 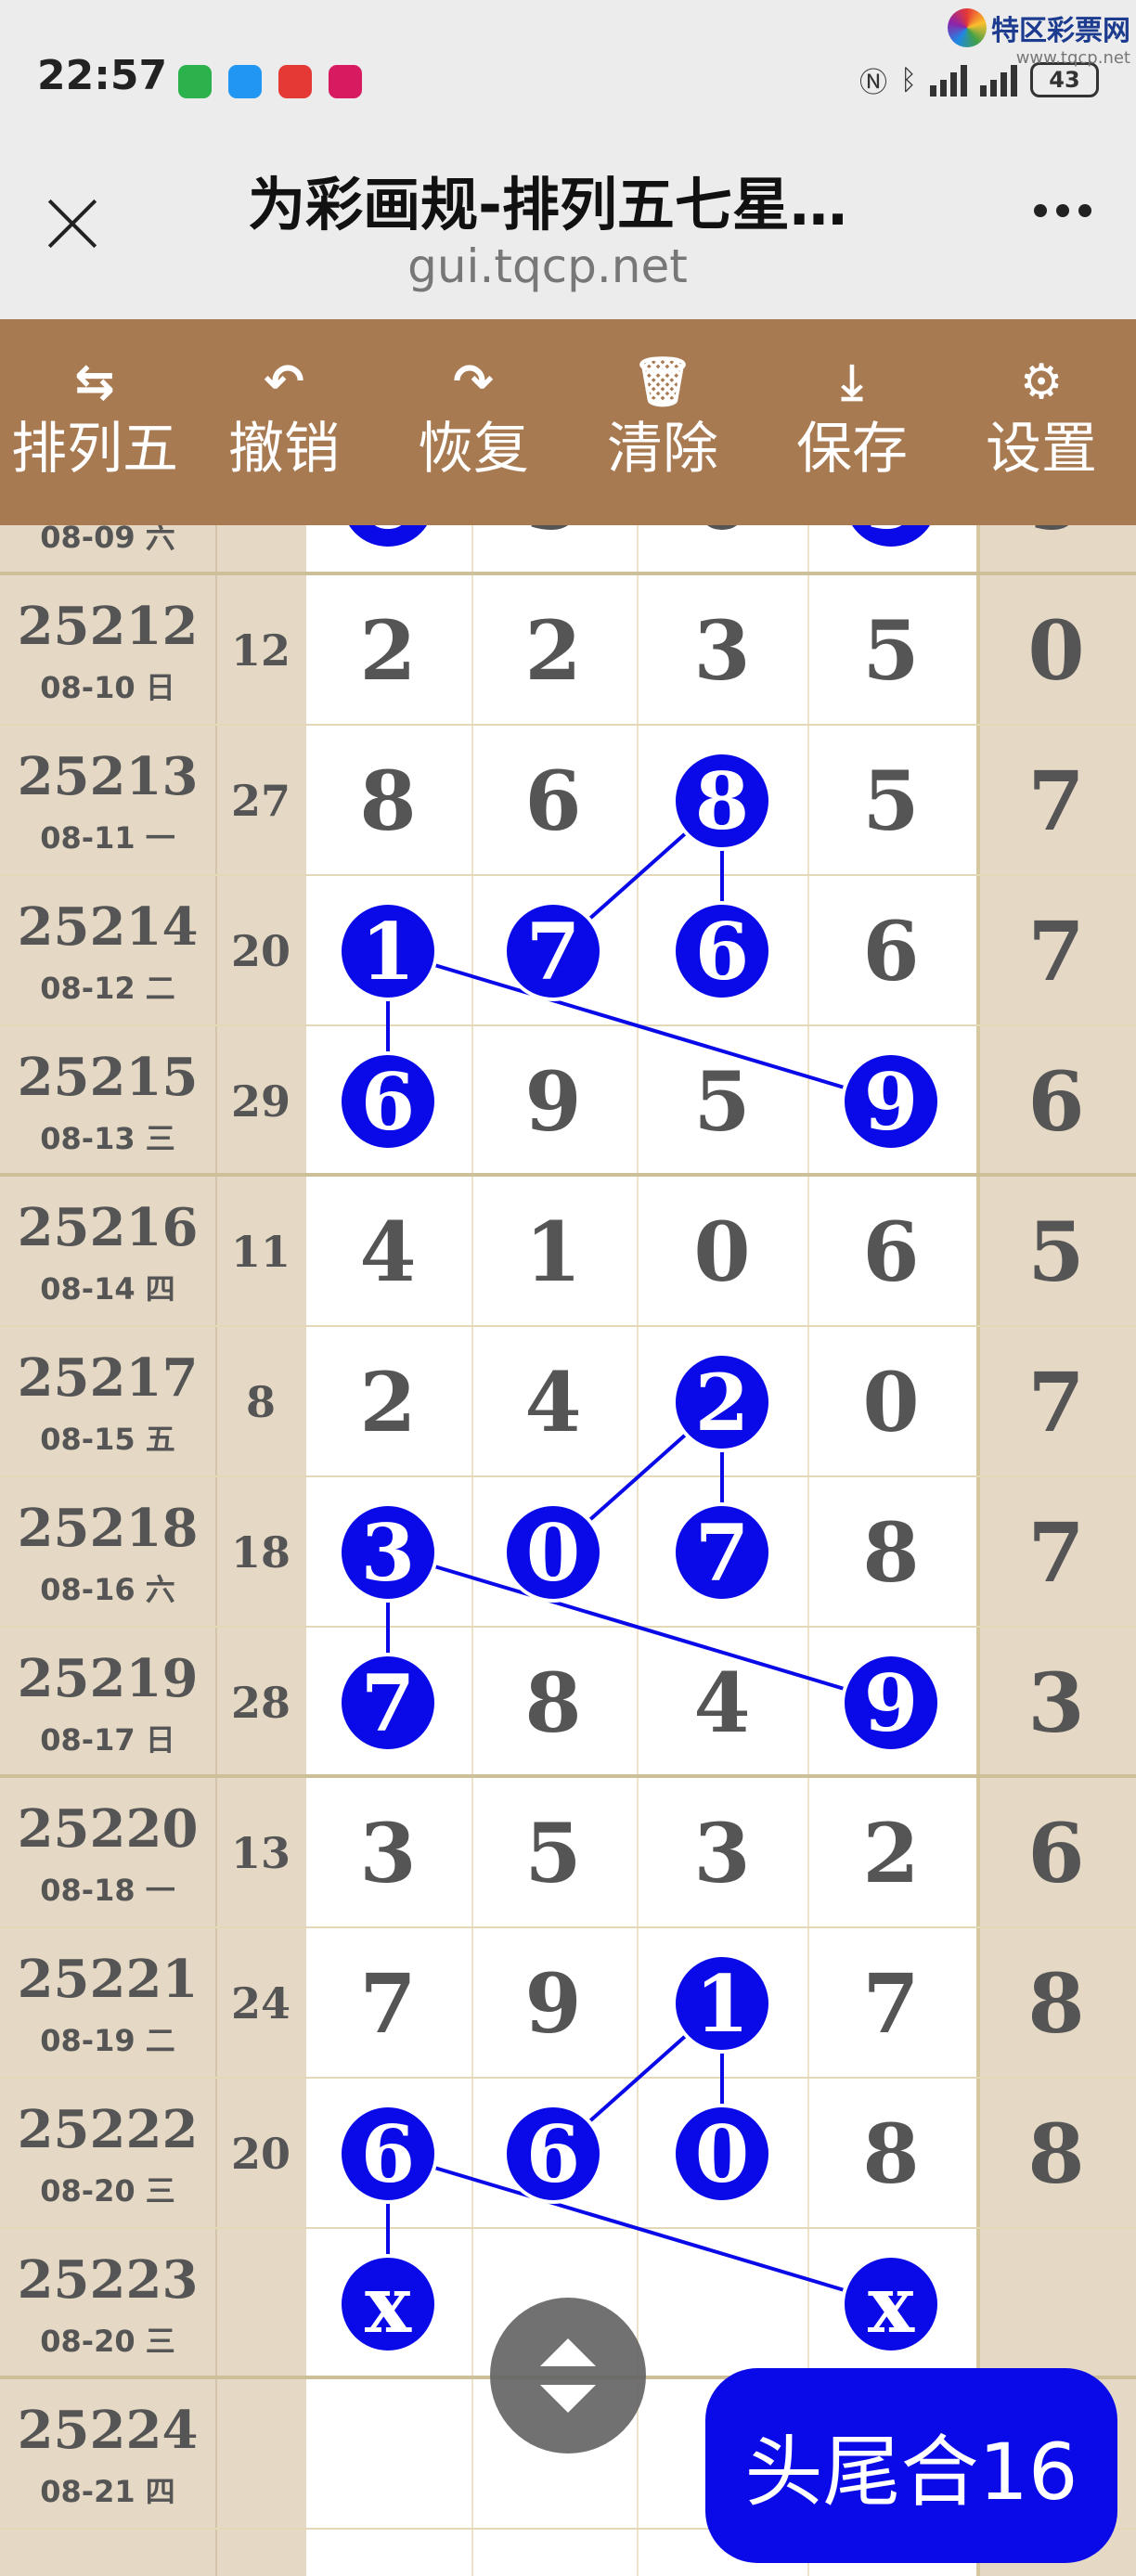 I want to click on undo-icon: ↶, so click(x=284, y=382).